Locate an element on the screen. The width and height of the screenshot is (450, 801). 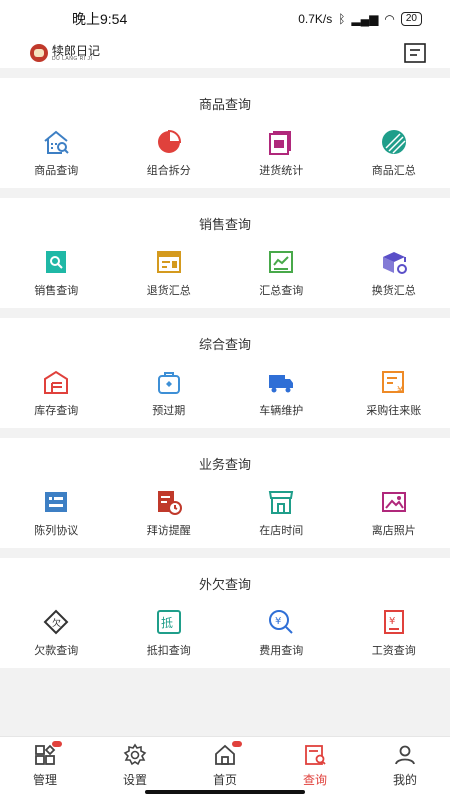
query-item-label: 库存查询 is located at coordinates (56, 410).